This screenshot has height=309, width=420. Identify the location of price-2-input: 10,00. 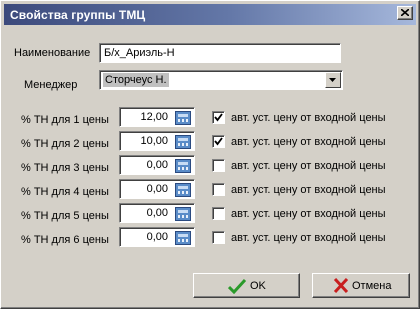
(157, 141).